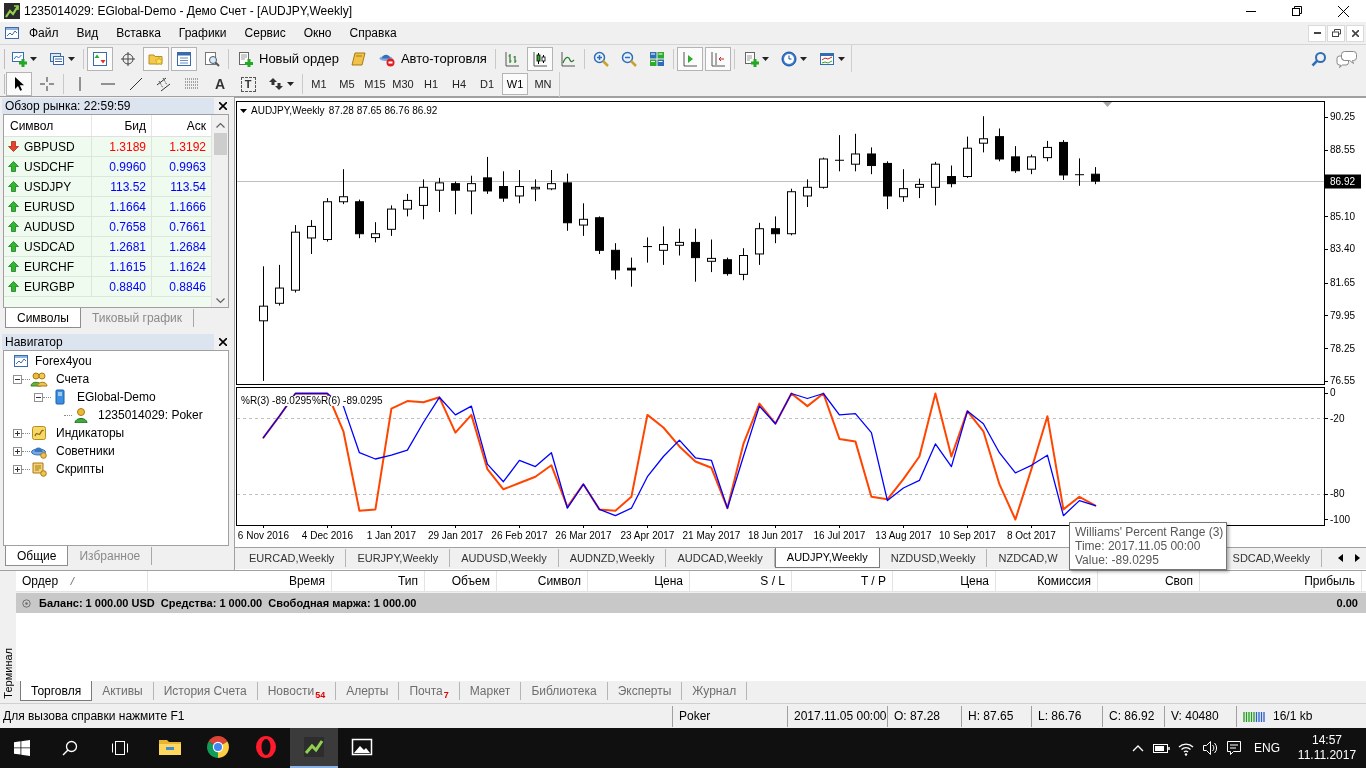 The width and height of the screenshot is (1366, 768). What do you see at coordinates (107, 267) in the screenshot?
I see `quote-row: EURCHF 1.1615 1.1624` at bounding box center [107, 267].